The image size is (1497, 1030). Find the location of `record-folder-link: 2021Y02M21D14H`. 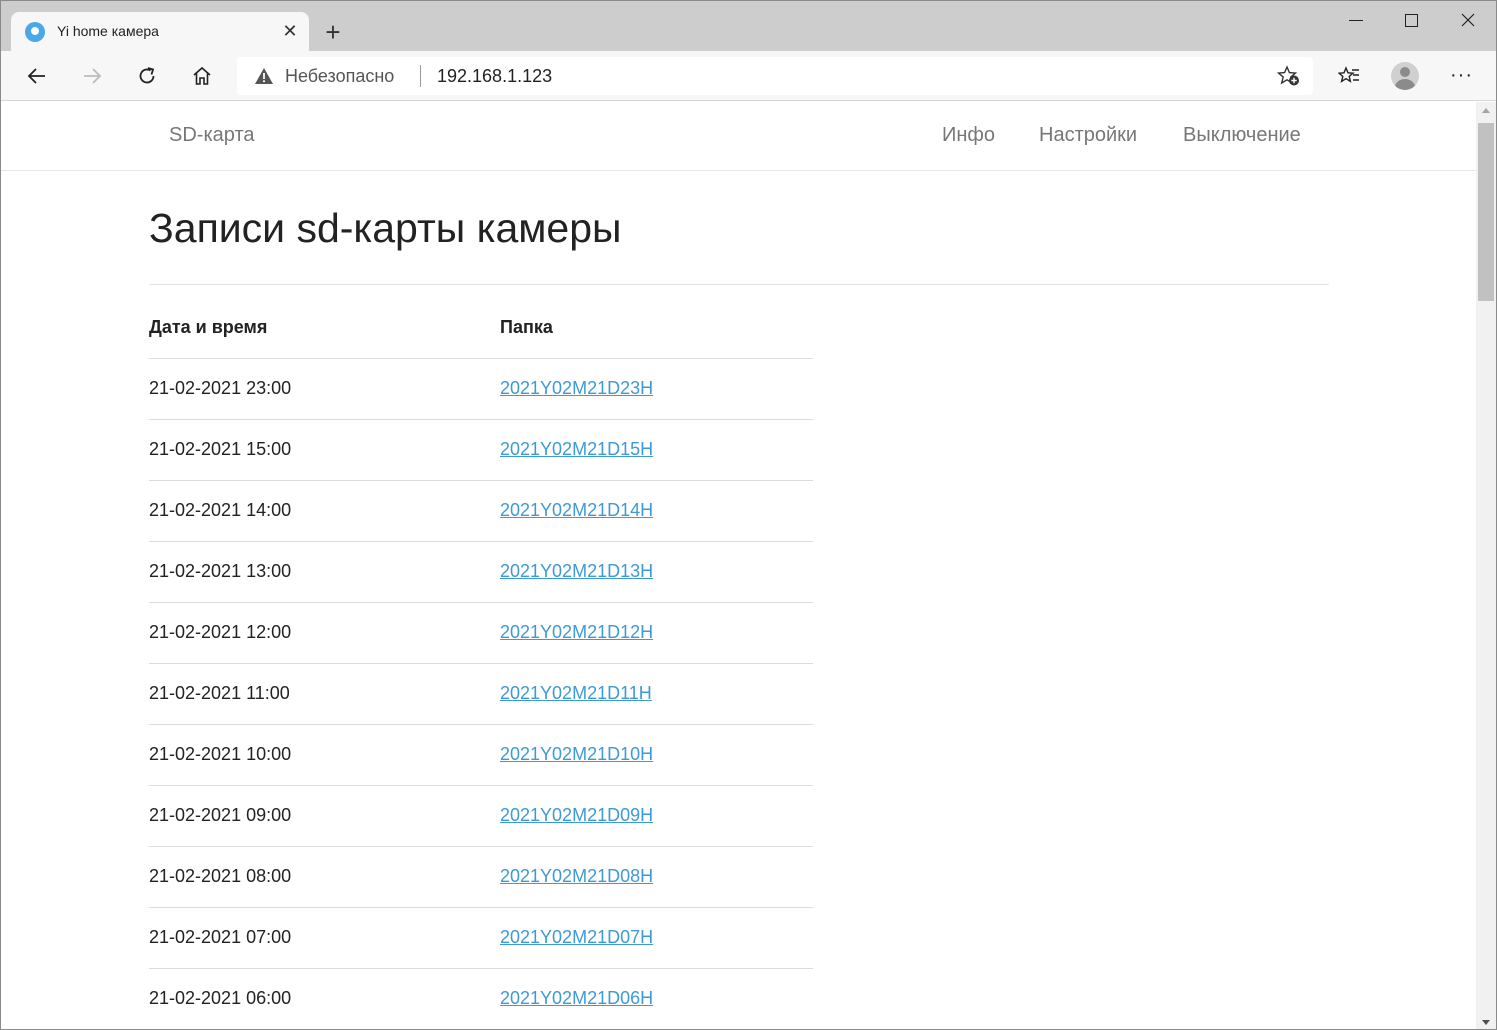

record-folder-link: 2021Y02M21D14H is located at coordinates (576, 510).